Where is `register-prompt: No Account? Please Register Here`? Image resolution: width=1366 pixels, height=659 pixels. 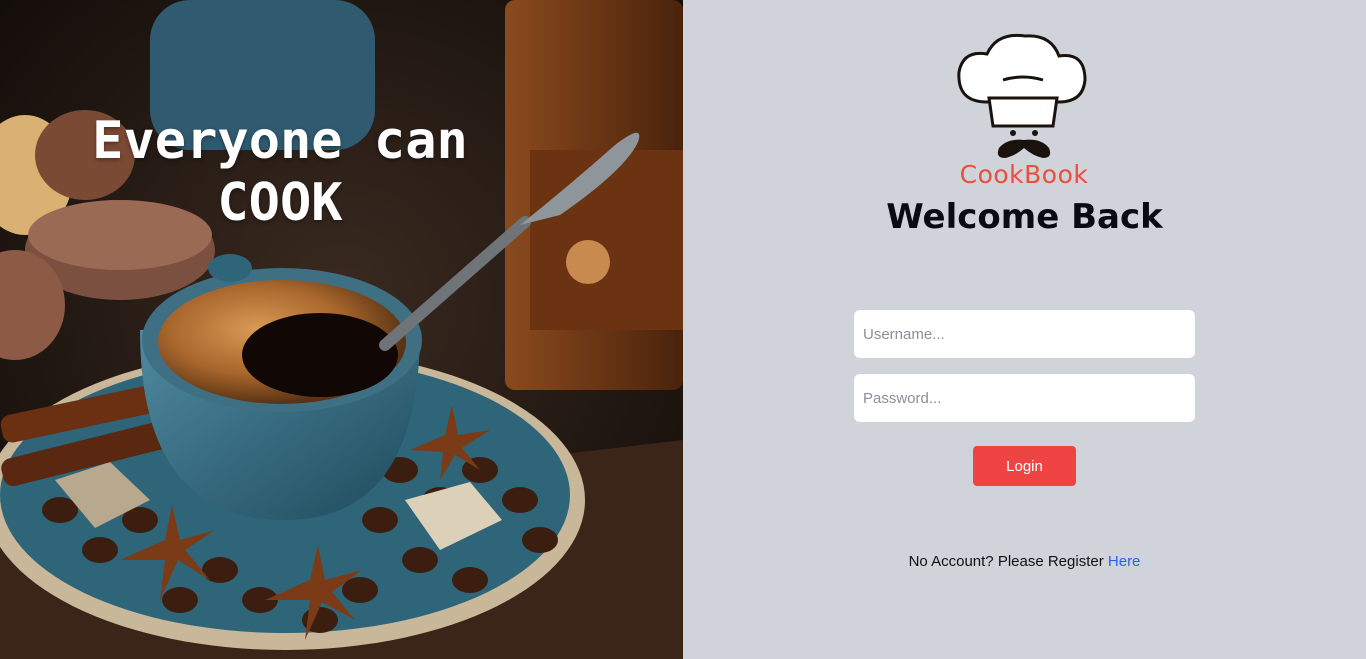
register-prompt: No Account? Please Register Here is located at coordinates (1024, 561).